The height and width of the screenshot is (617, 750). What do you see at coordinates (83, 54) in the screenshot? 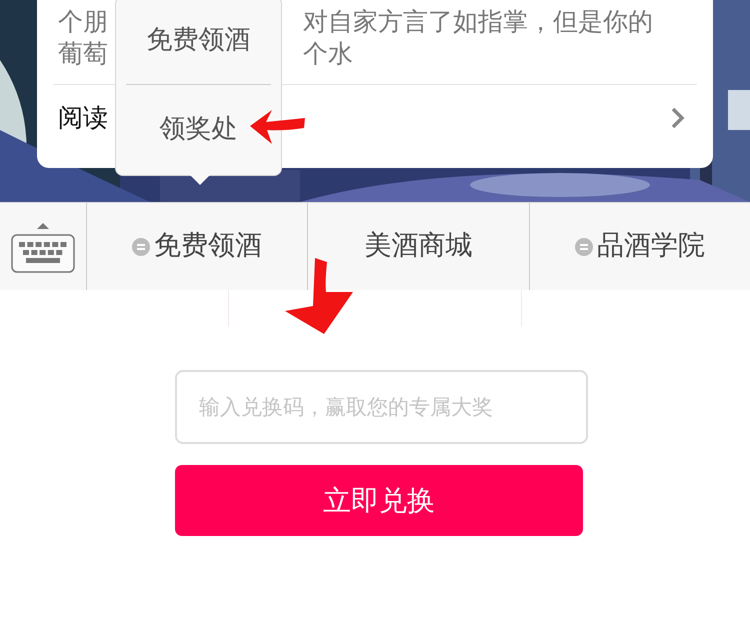
I see `article-text: 葡萄` at bounding box center [83, 54].